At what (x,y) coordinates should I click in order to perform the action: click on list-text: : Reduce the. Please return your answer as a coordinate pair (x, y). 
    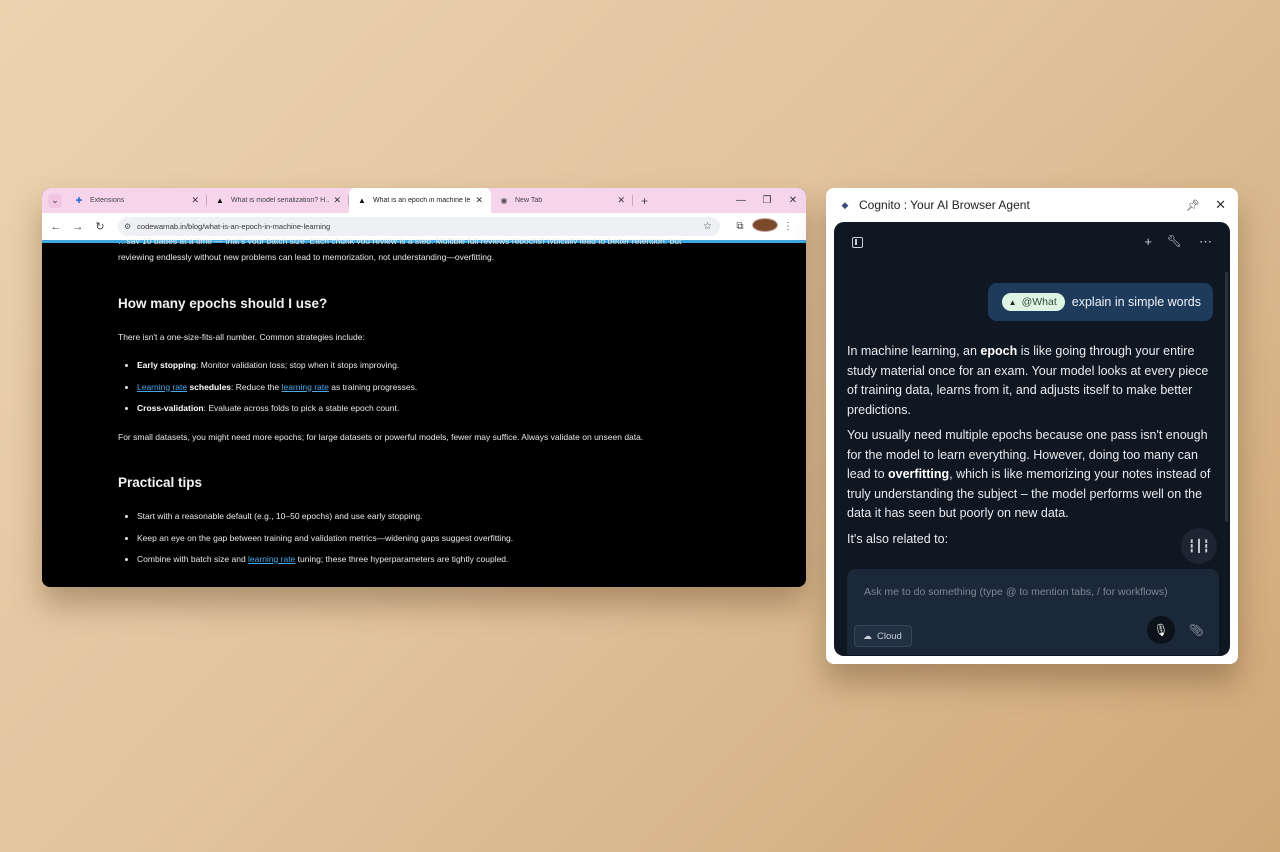
    Looking at the image, I should click on (256, 386).